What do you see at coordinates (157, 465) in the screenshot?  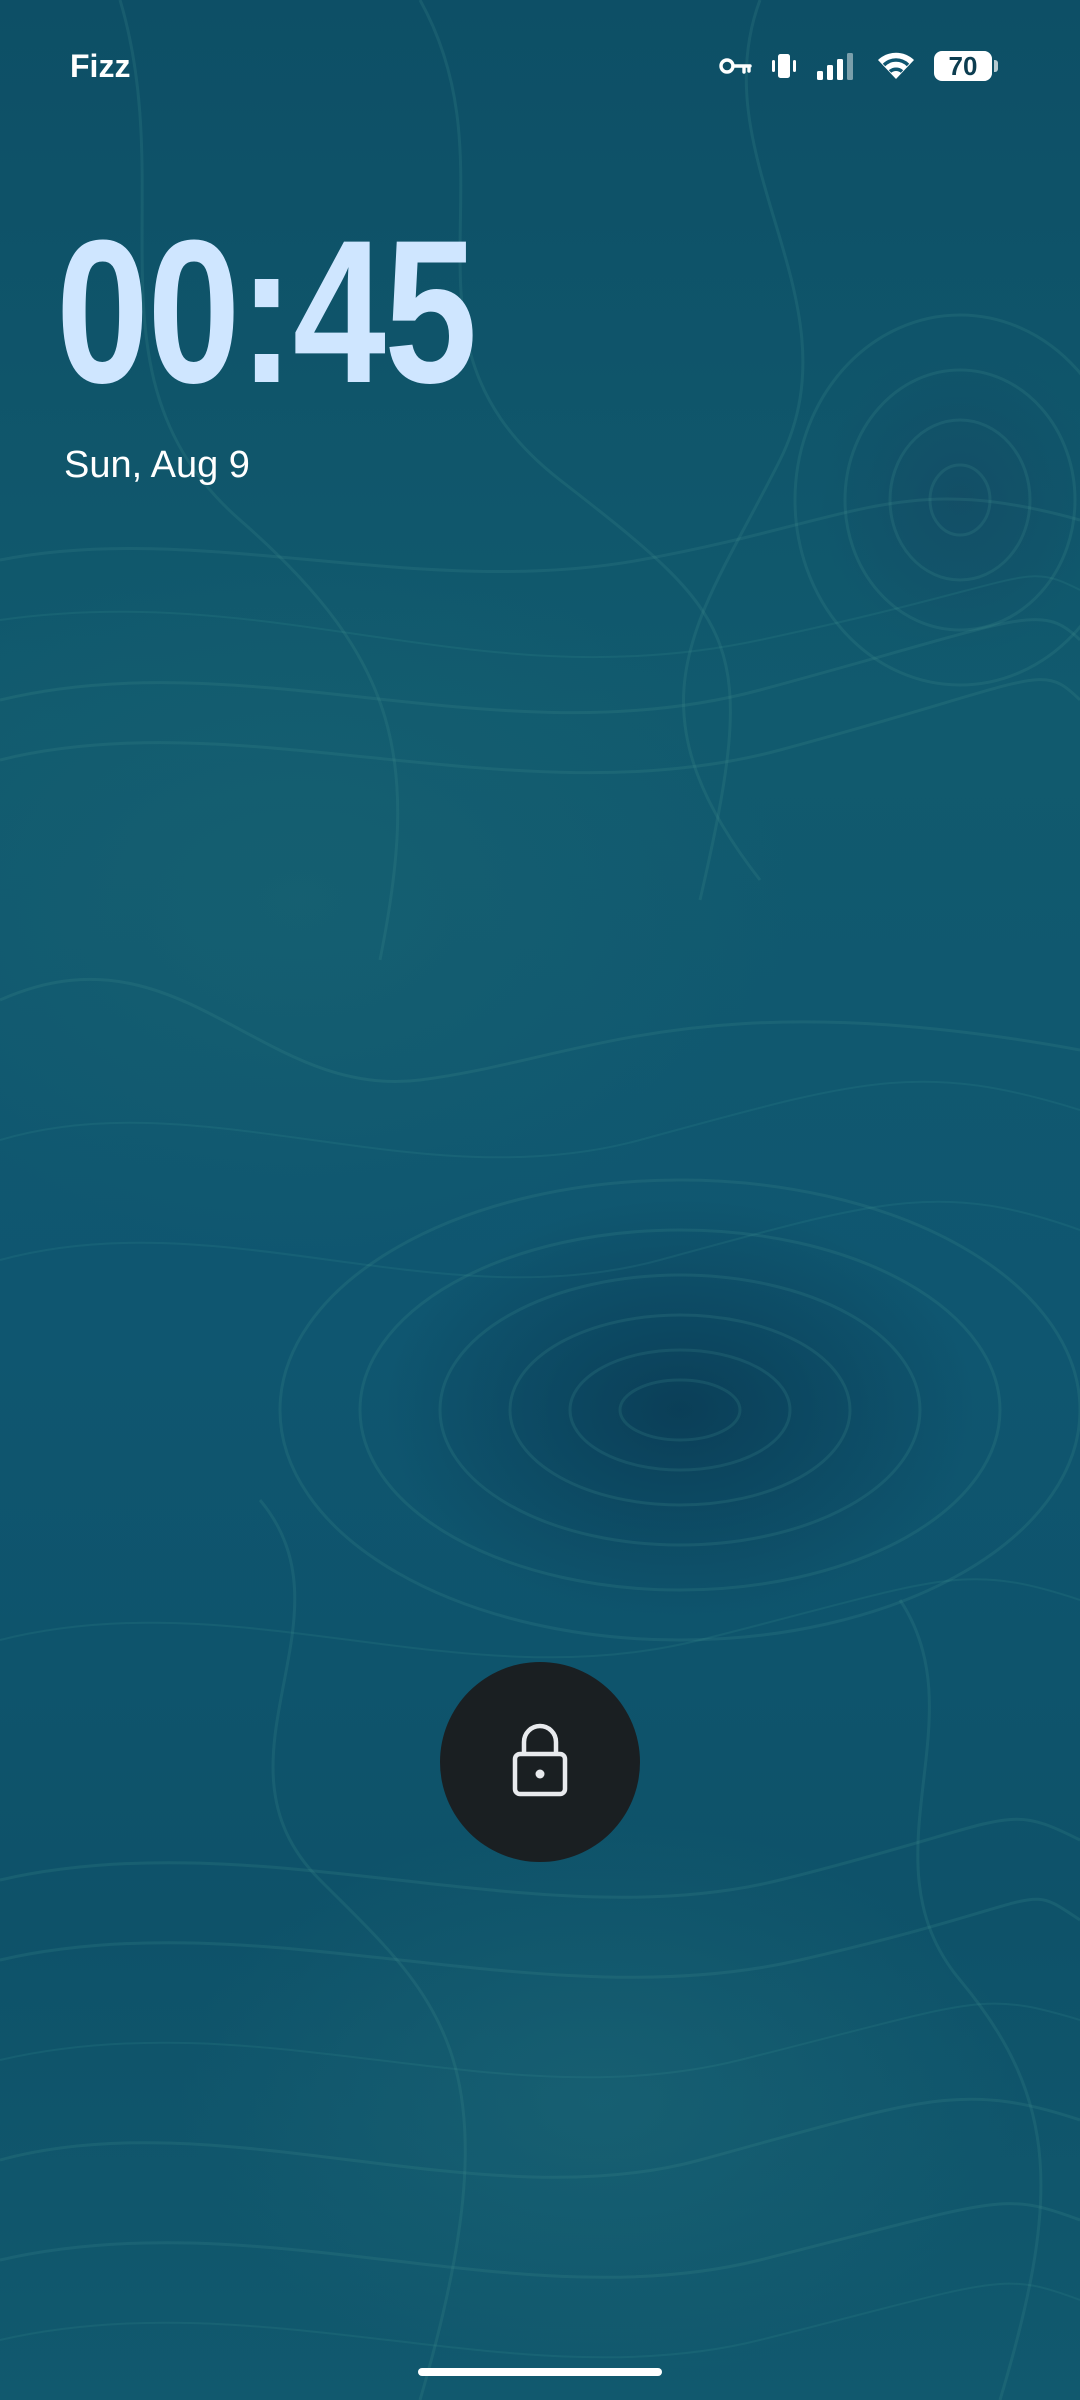 I see `lock-screen-date: Sun, Aug 9` at bounding box center [157, 465].